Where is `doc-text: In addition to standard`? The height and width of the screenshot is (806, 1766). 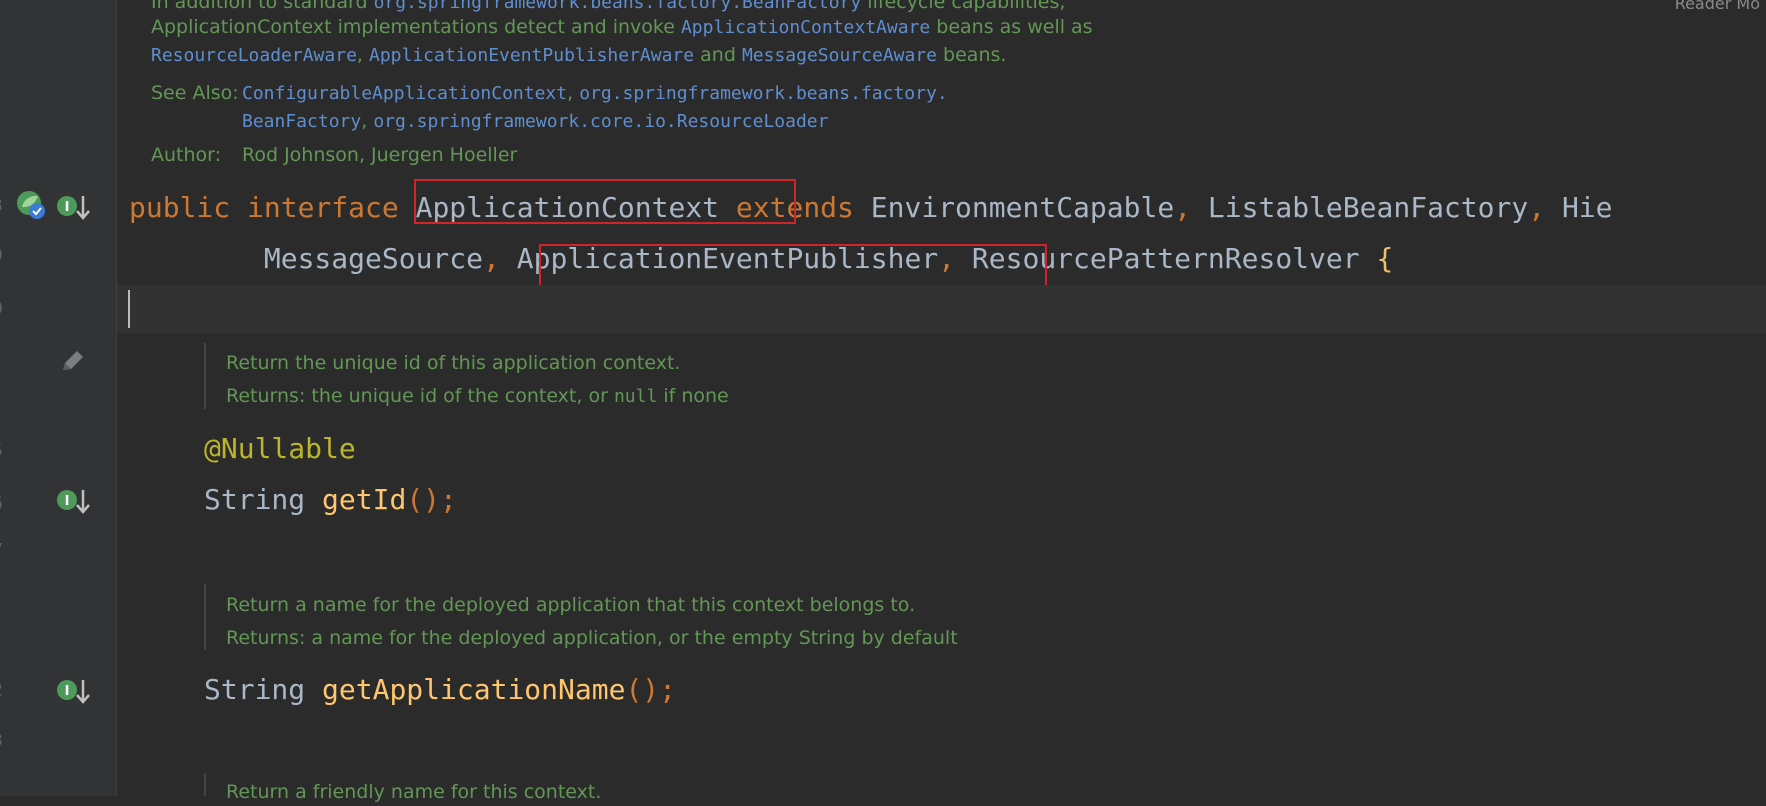 doc-text: In addition to standard is located at coordinates (262, 6).